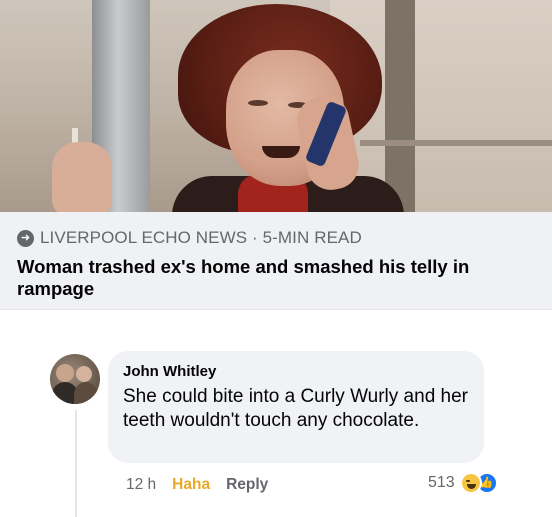 This screenshot has width=552, height=517. What do you see at coordinates (25, 238) in the screenshot?
I see `link-icon: ➜` at bounding box center [25, 238].